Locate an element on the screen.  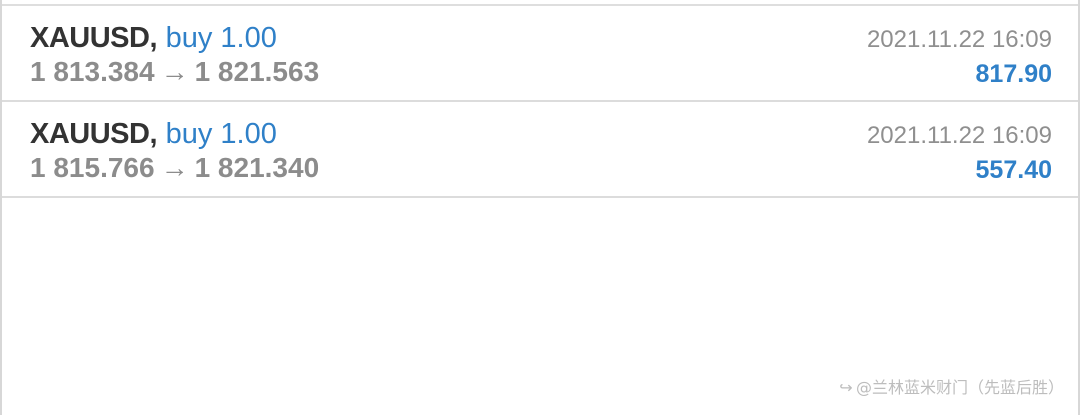
close-price: 1 821.340 is located at coordinates (257, 167).